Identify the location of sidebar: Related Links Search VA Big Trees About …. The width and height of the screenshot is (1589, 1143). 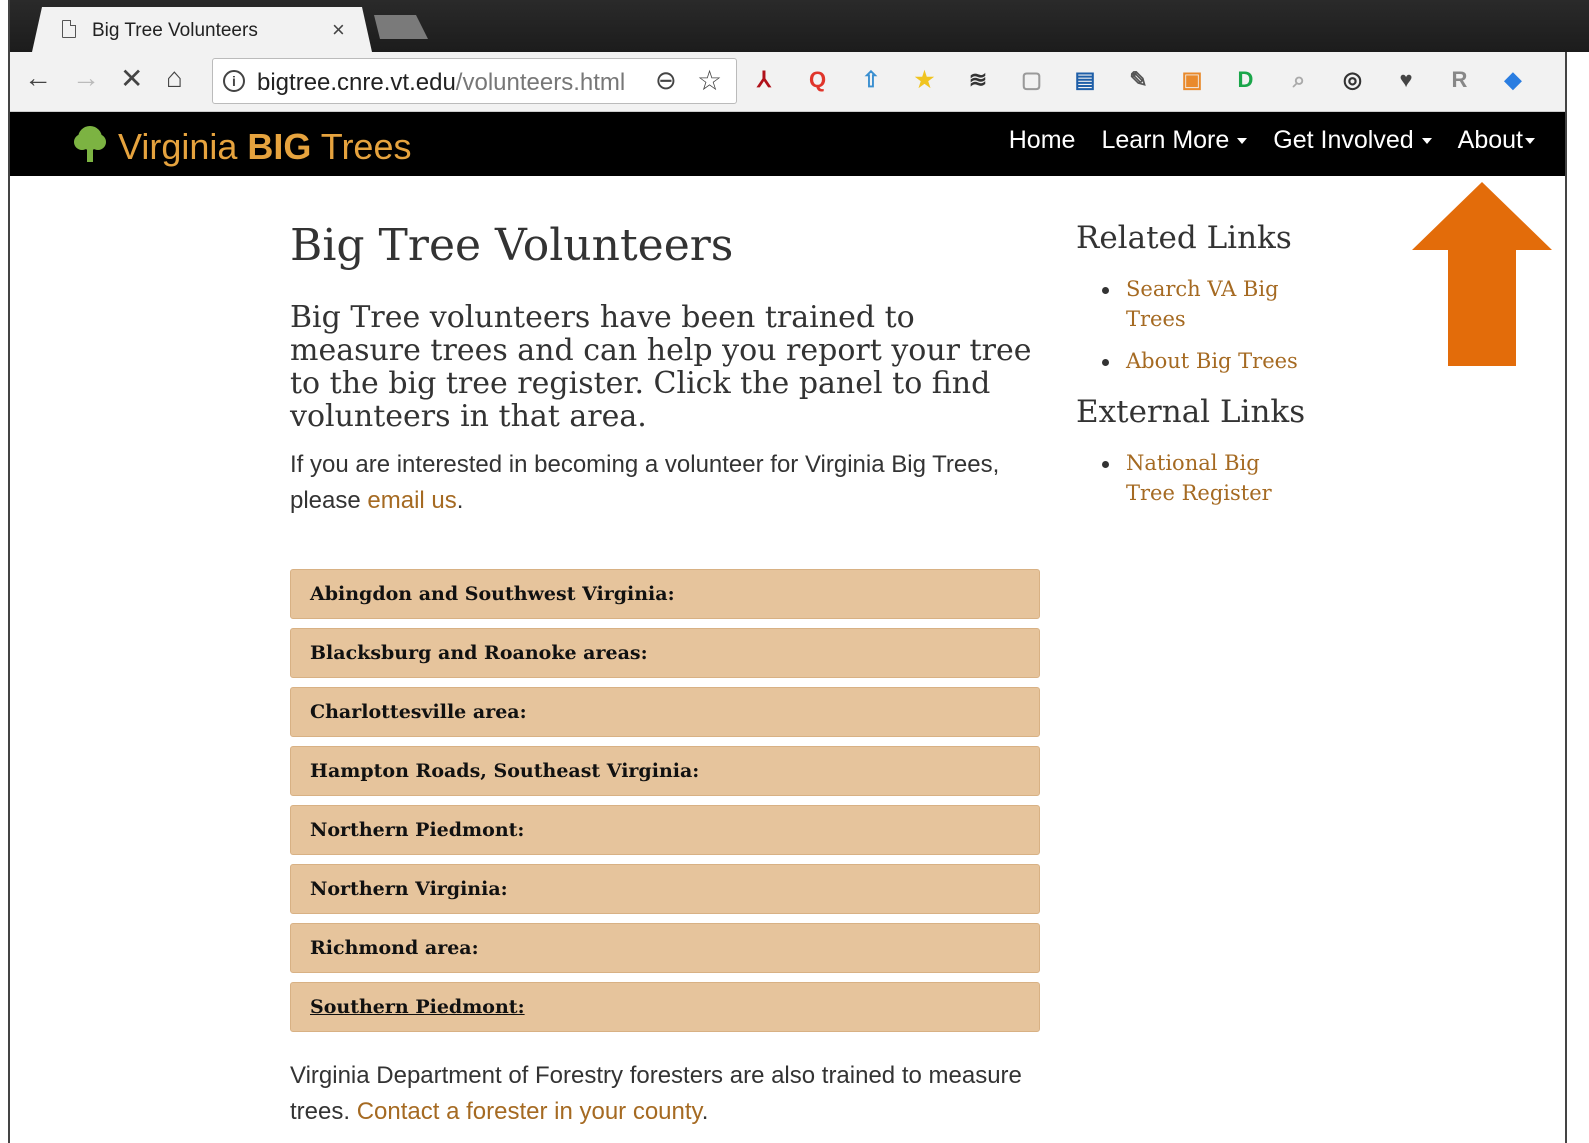
(1206, 373).